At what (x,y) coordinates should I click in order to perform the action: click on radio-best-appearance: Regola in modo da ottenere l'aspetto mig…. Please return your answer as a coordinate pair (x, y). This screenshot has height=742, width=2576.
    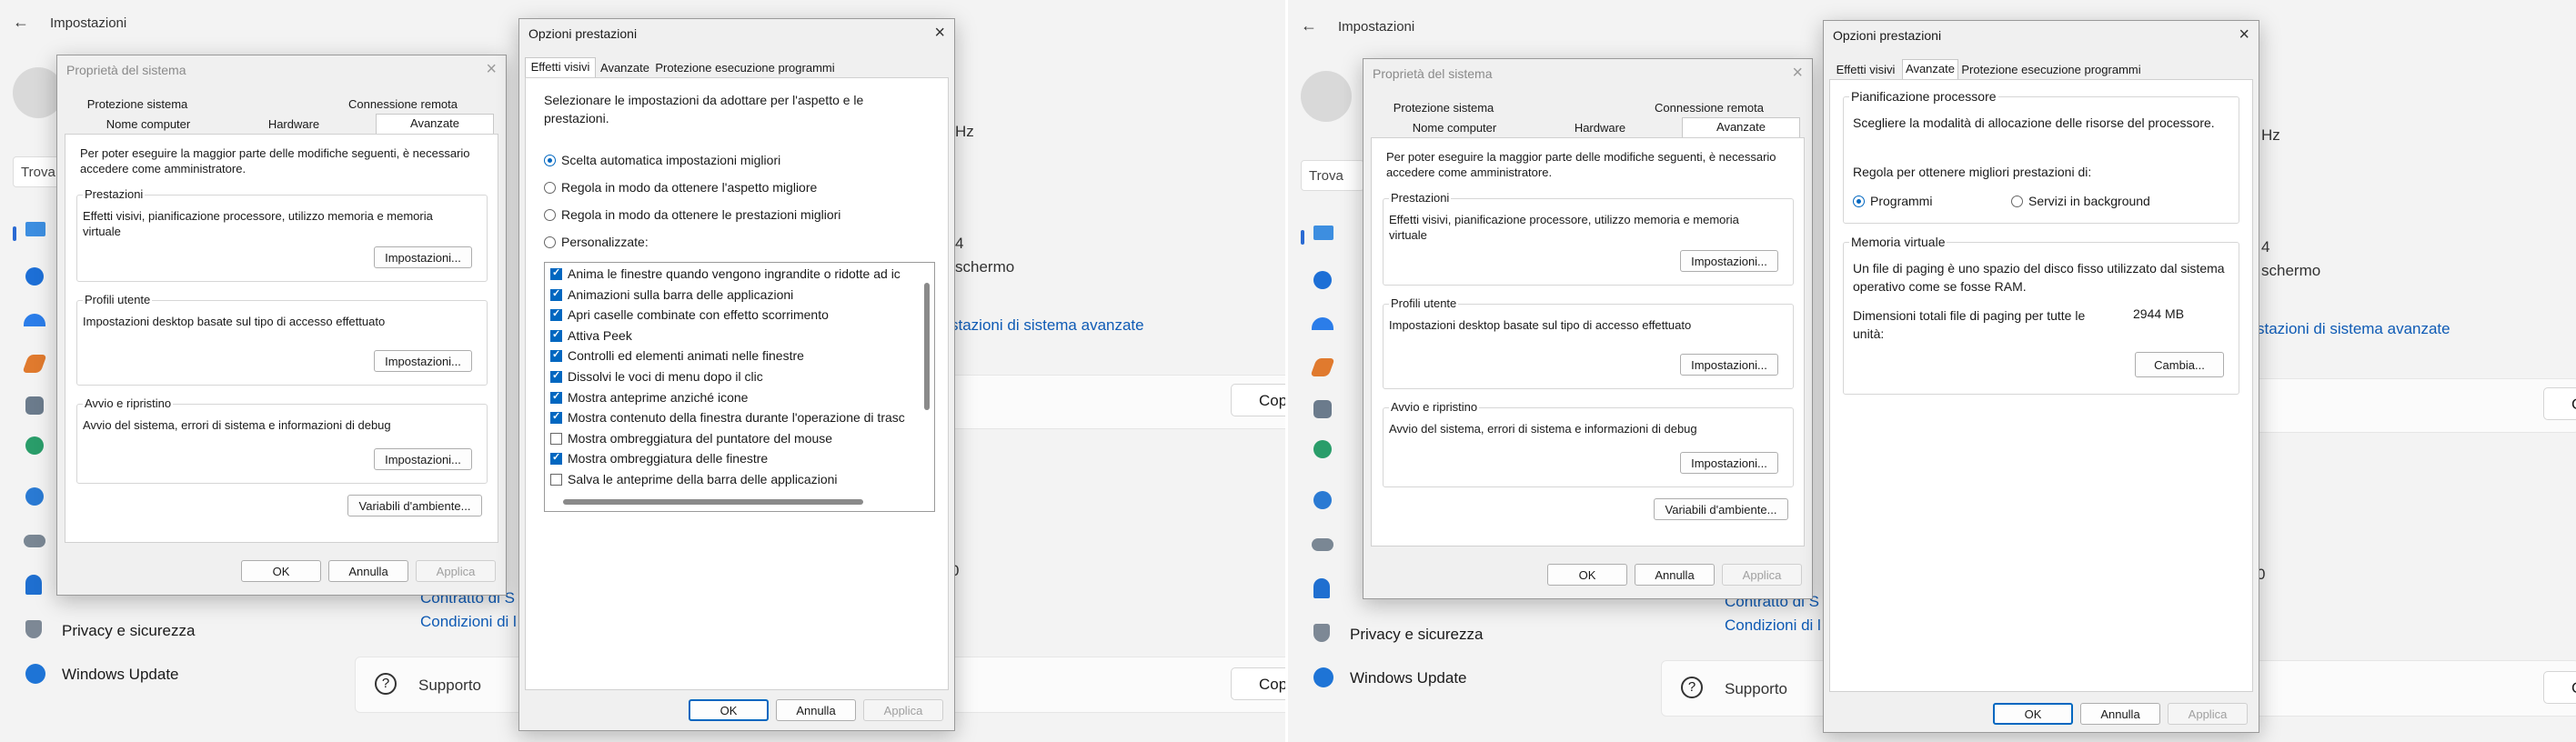
    Looking at the image, I should click on (680, 189).